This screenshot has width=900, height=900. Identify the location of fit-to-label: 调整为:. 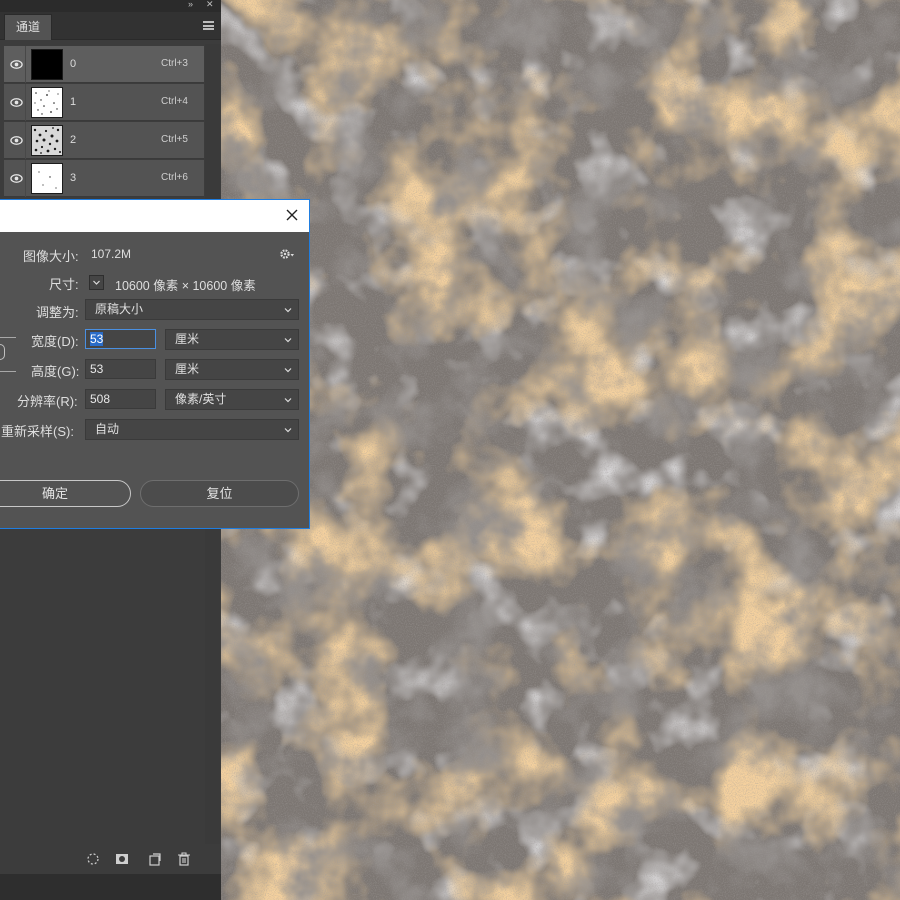
(57, 312).